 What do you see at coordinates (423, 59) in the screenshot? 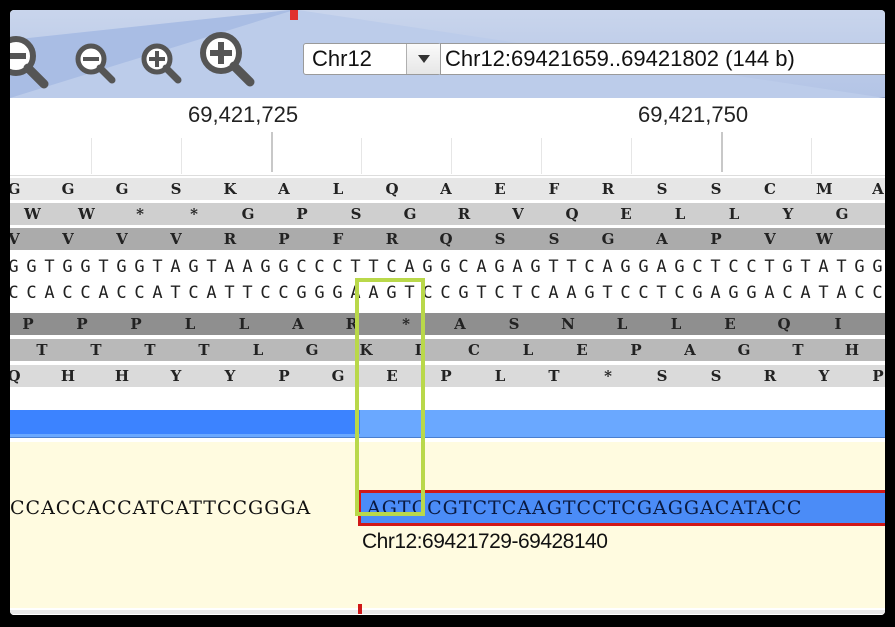
I see `chevron-down-icon` at bounding box center [423, 59].